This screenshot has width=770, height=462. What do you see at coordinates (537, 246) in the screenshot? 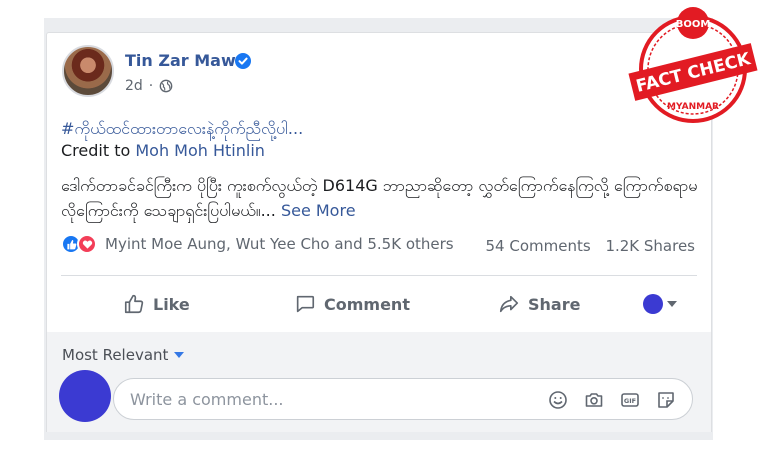
I see `comments-count: 54 Comments` at bounding box center [537, 246].